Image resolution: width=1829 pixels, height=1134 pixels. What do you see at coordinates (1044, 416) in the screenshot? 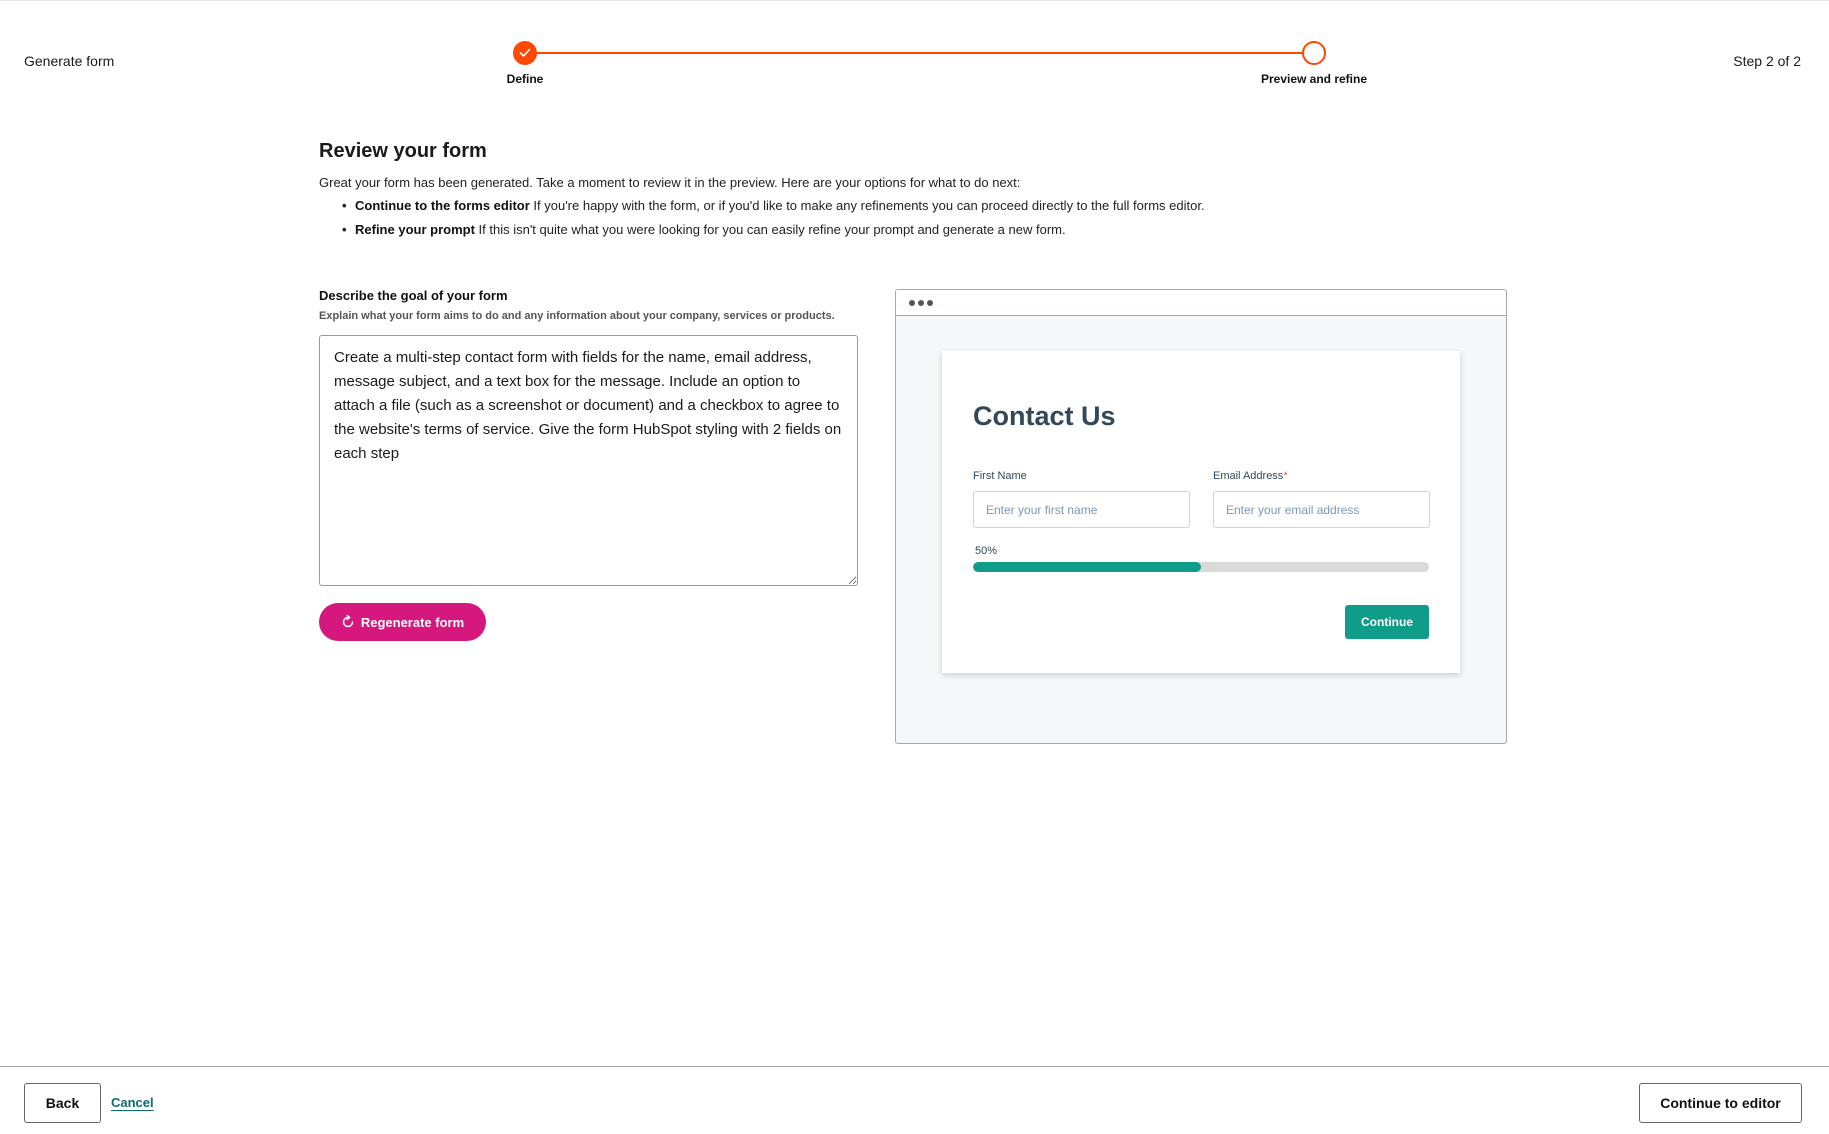
I see `preview-form-title: Contact Us` at bounding box center [1044, 416].